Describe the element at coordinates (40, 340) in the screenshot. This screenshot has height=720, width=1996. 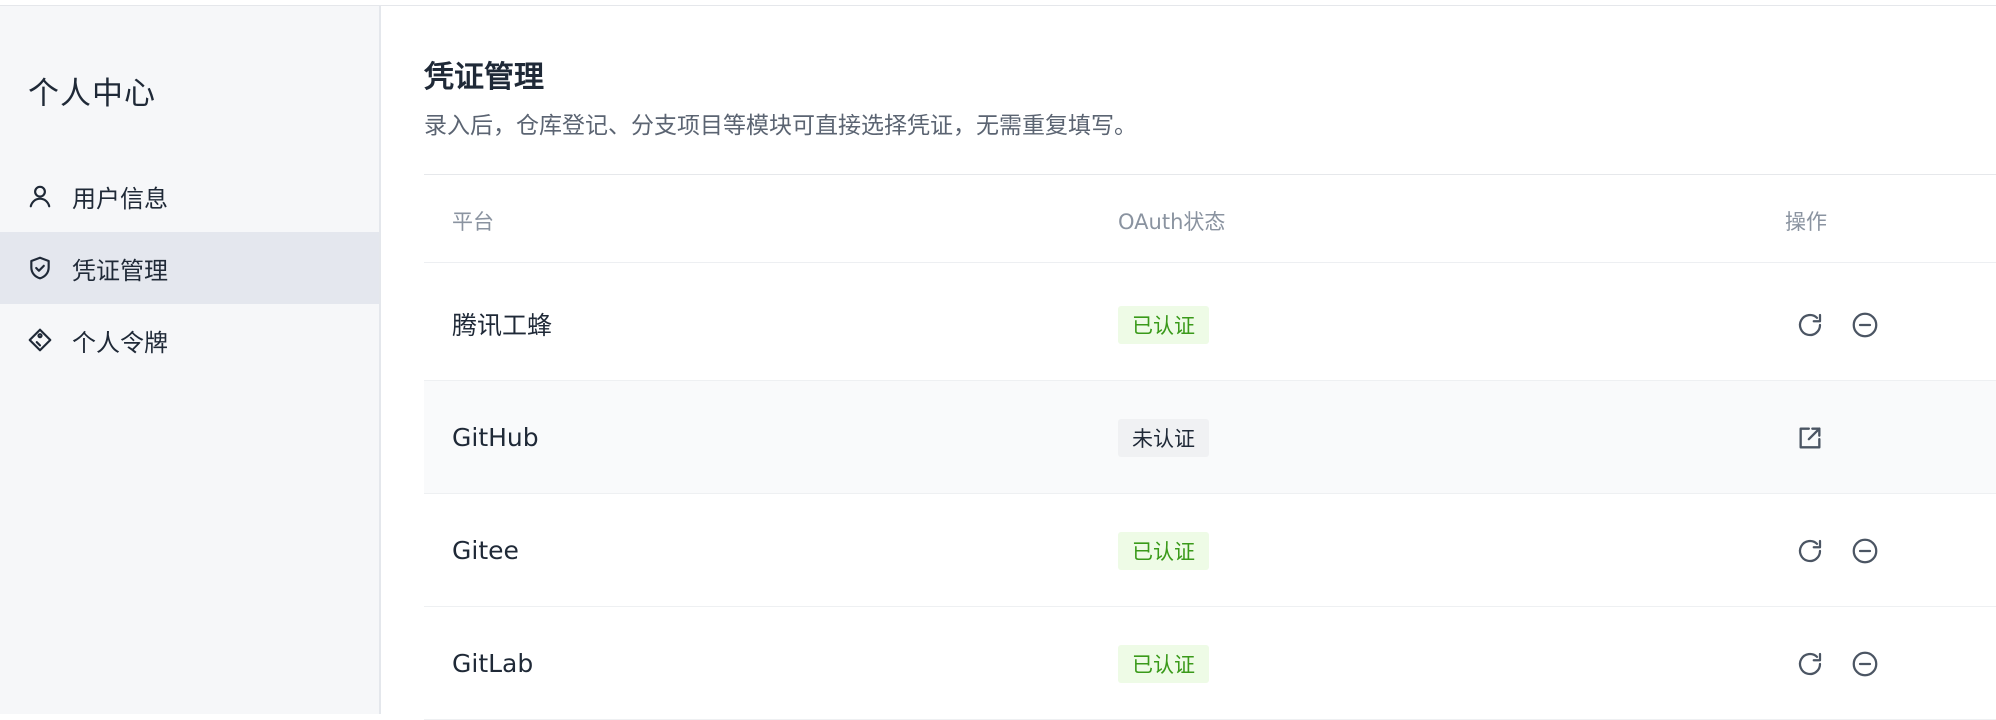
I see `tag-icon` at that location.